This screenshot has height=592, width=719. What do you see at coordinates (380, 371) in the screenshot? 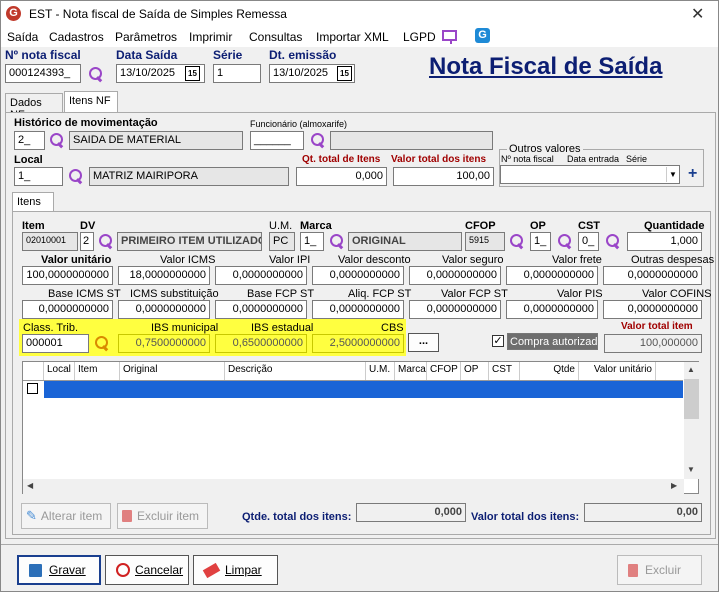
I see `grid-col-um: U.M.` at bounding box center [380, 371].